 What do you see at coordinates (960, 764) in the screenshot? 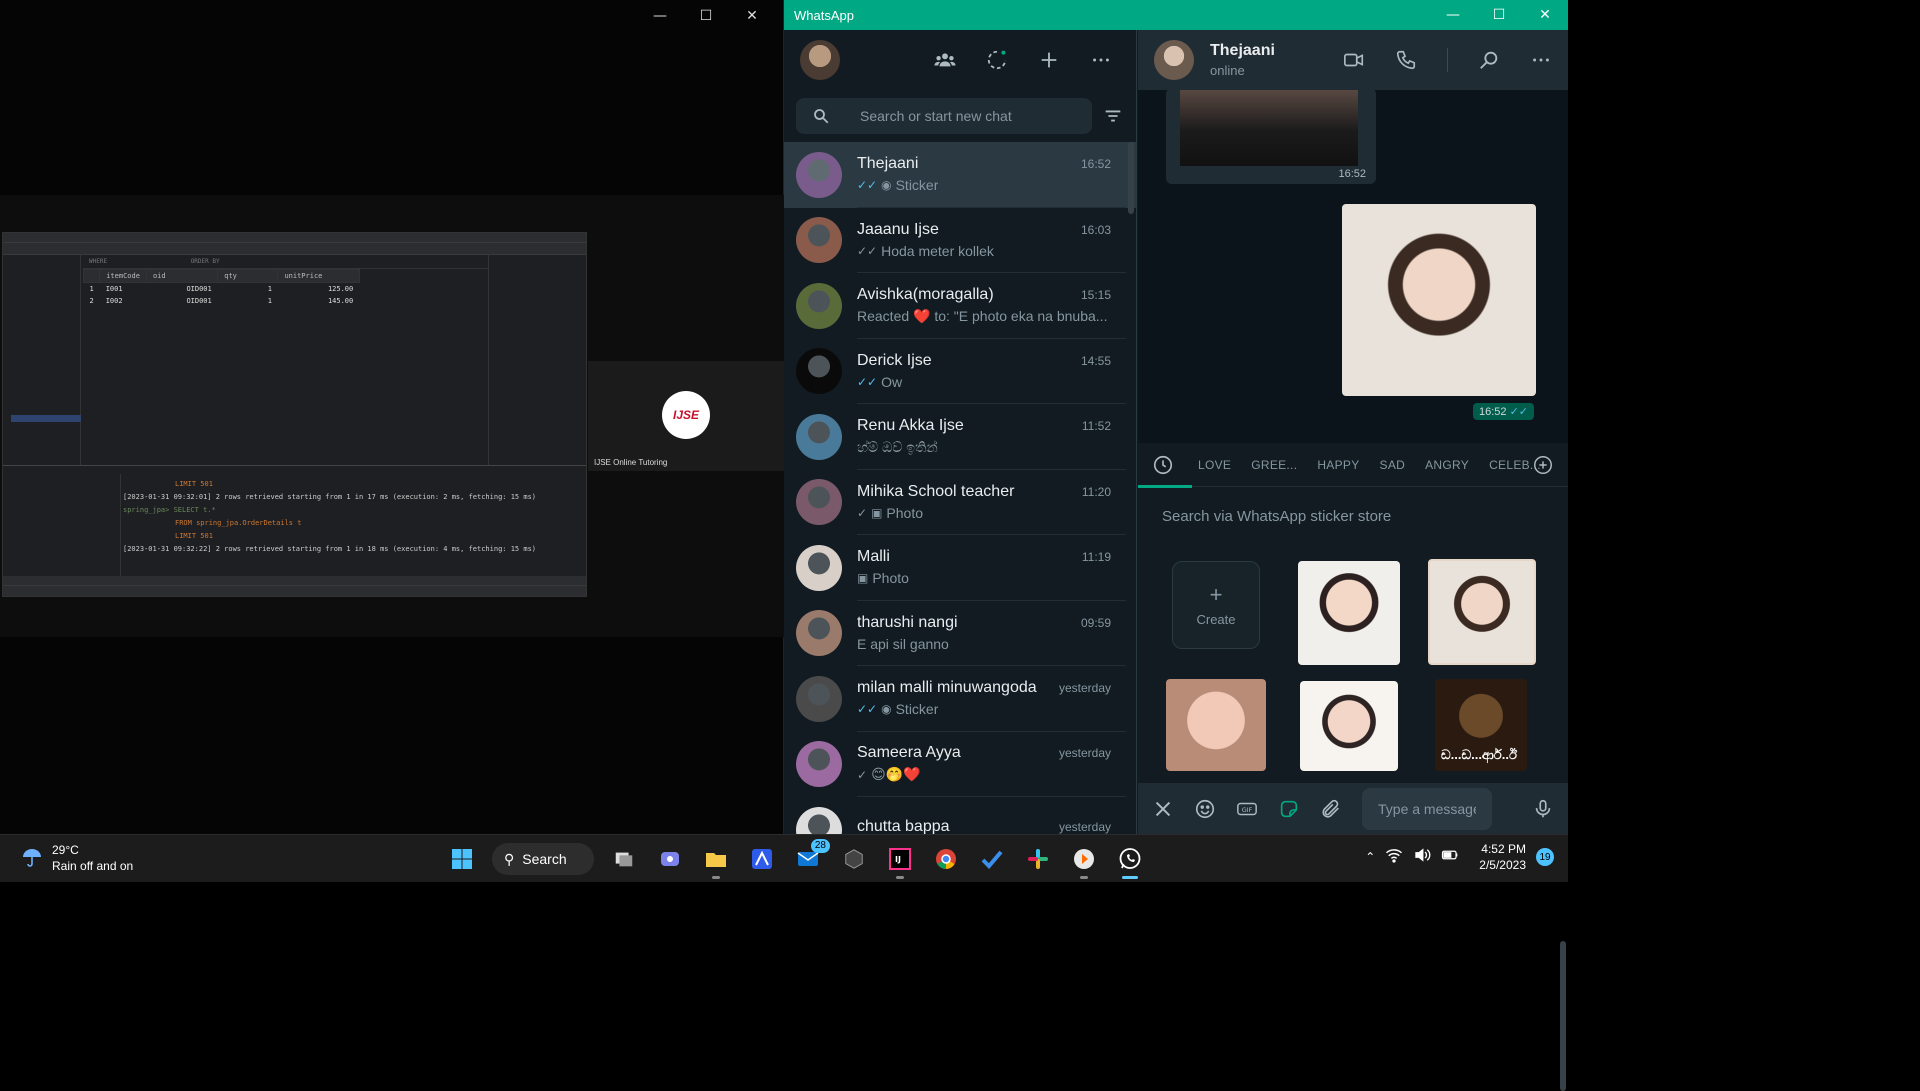
I see `chat-list-item: Sameera Ayya yesterday ✓ 😊🤭❤️` at bounding box center [960, 764].